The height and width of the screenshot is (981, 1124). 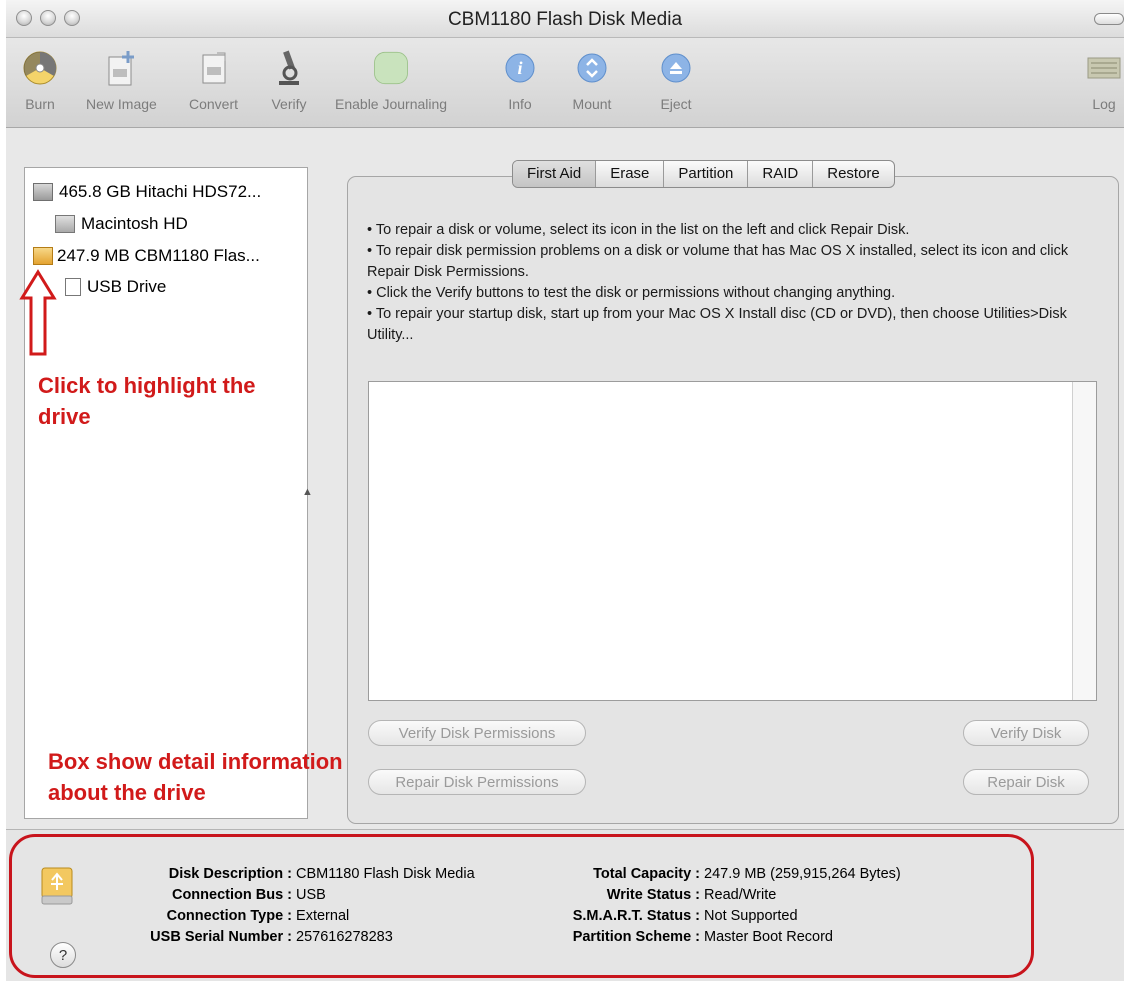 I want to click on info-icon: i, so click(x=520, y=68).